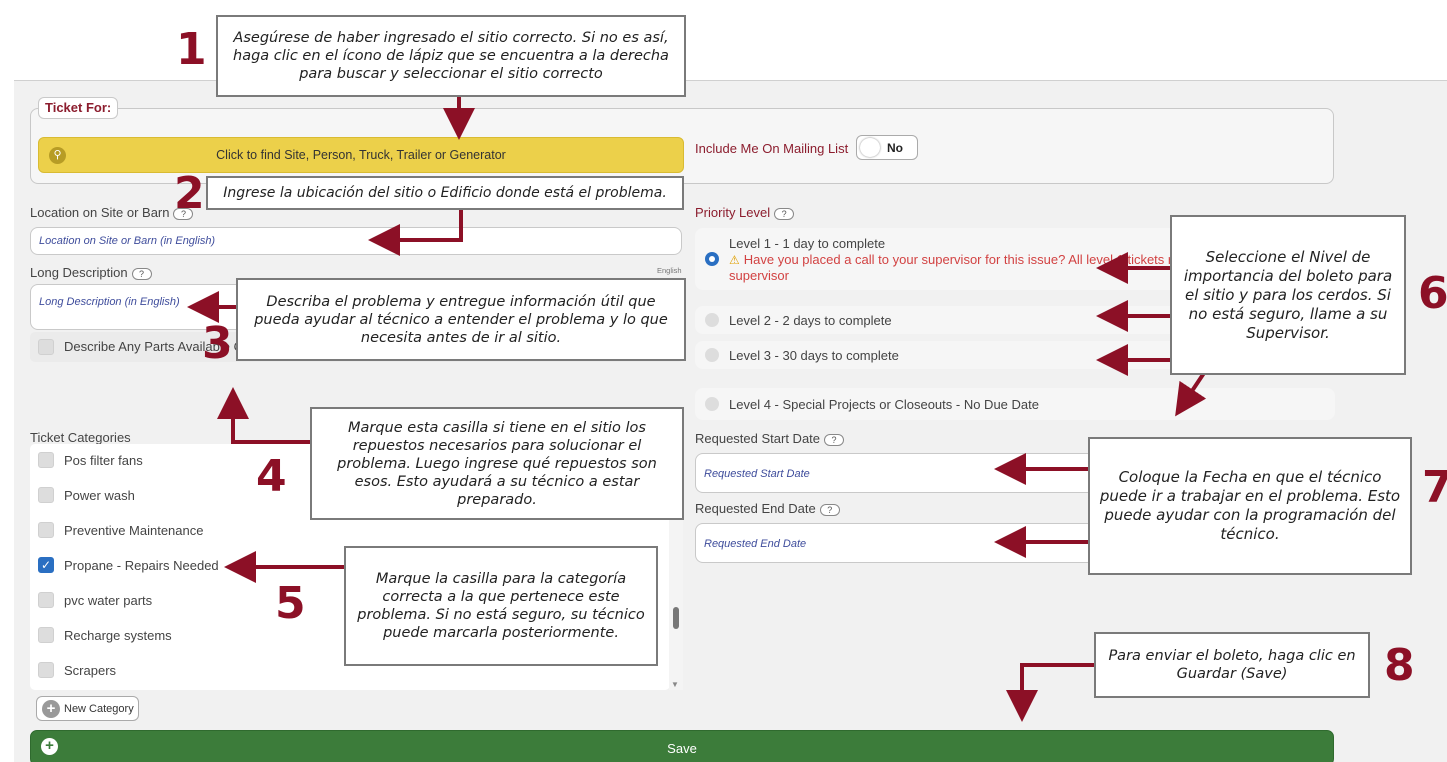 The height and width of the screenshot is (762, 1447). I want to click on category-label: Scrapers, so click(90, 670).